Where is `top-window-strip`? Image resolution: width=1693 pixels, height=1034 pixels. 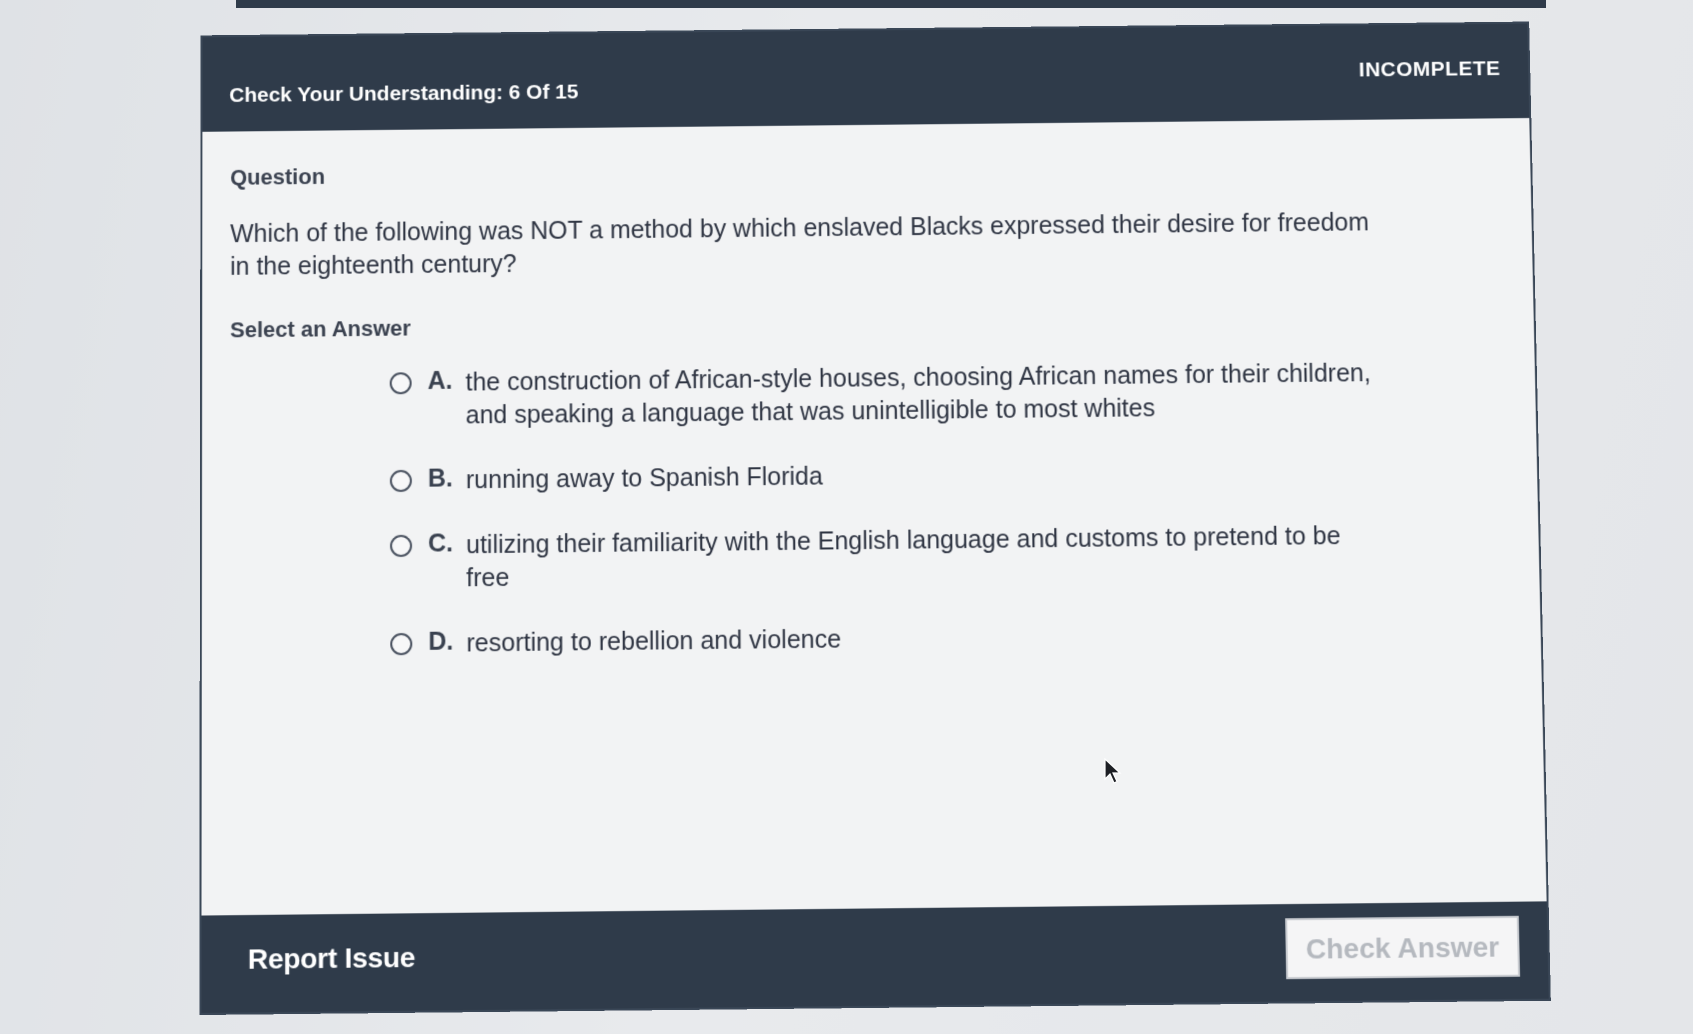
top-window-strip is located at coordinates (891, 4).